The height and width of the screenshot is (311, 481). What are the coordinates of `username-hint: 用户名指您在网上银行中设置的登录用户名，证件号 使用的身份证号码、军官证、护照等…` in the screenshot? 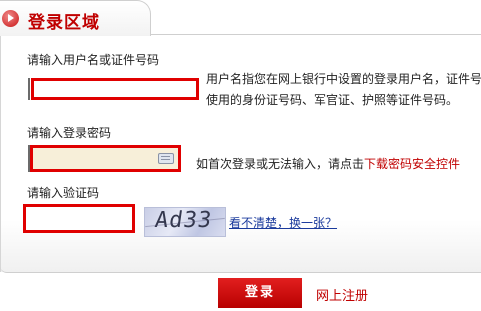 It's located at (343, 90).